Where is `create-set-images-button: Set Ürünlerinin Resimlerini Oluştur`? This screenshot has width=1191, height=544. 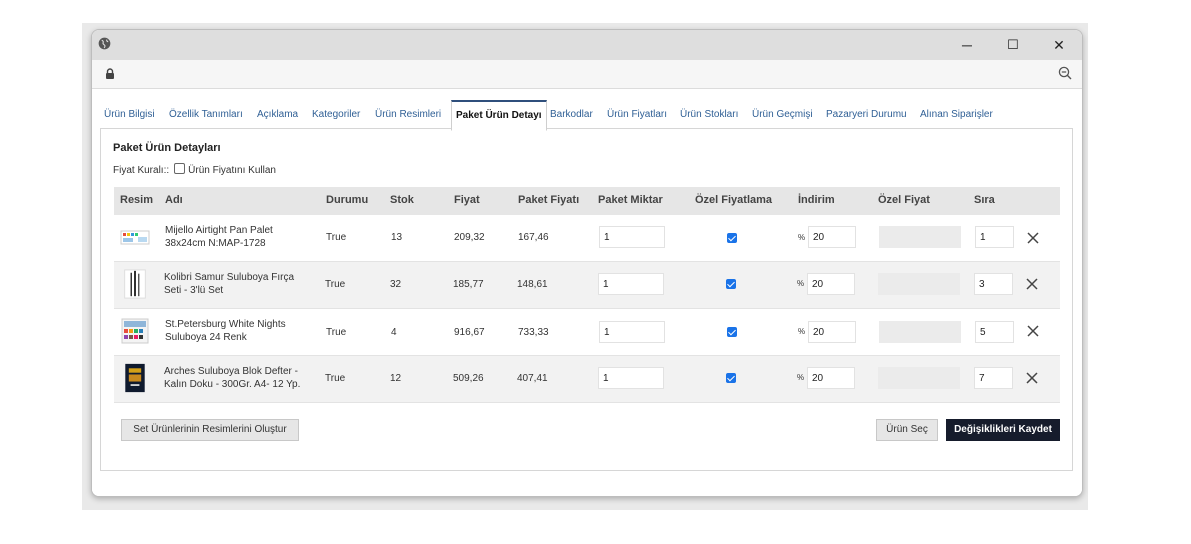
create-set-images-button: Set Ürünlerinin Resimlerini Oluştur is located at coordinates (210, 430).